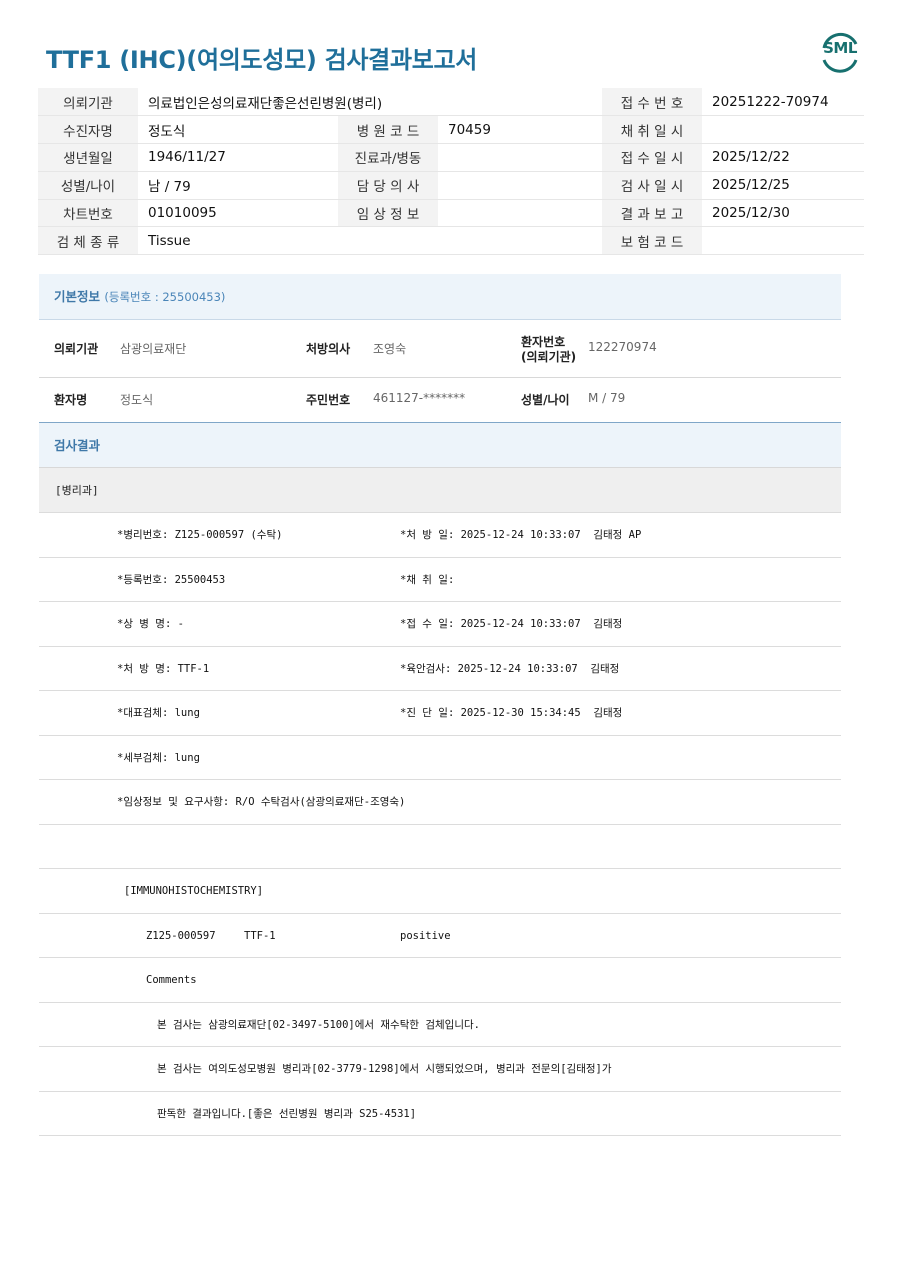 This screenshot has width=900, height=1271. I want to click on comment-line: 판독한 결과입니다.[좋은 선린병원 병리과 S25-4531], so click(287, 1113).